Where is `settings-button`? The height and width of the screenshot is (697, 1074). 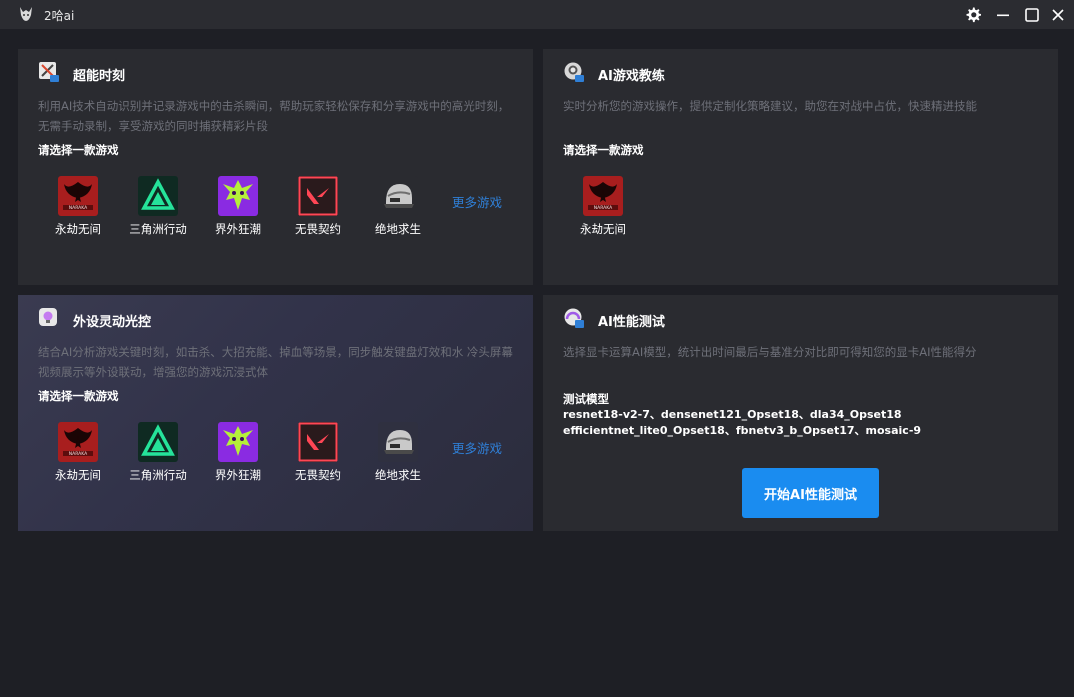
settings-button is located at coordinates (973, 15).